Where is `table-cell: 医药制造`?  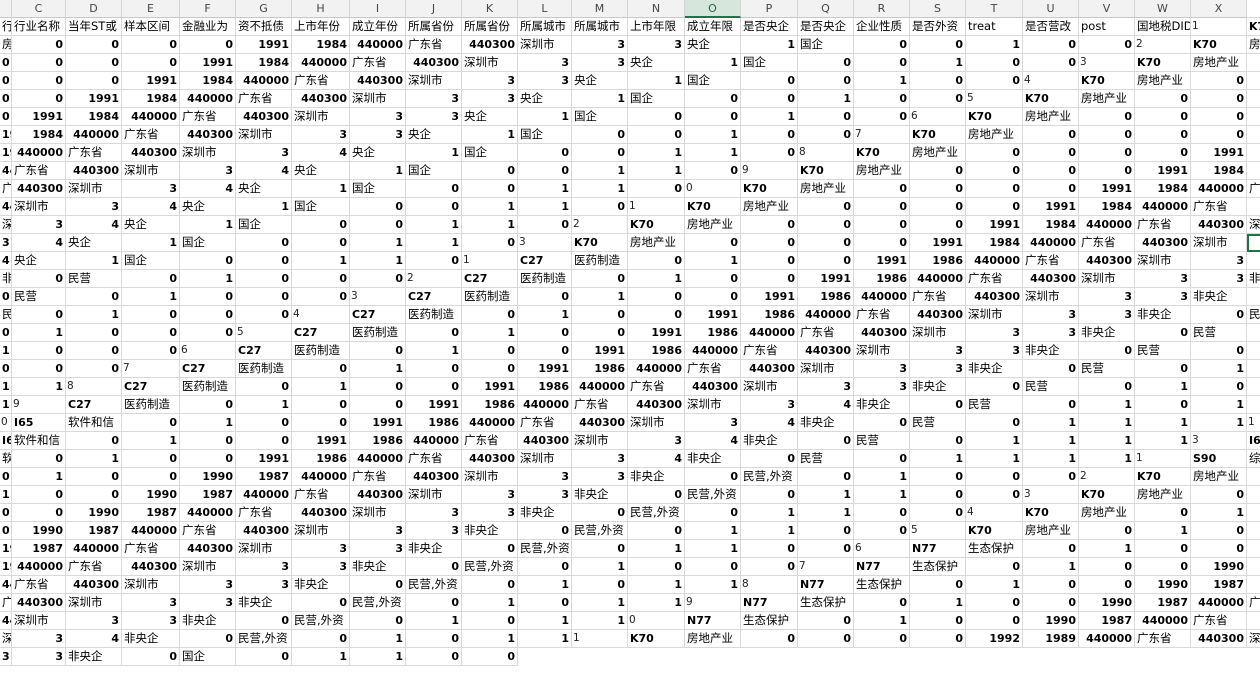
table-cell: 医药制造 is located at coordinates (378, 333).